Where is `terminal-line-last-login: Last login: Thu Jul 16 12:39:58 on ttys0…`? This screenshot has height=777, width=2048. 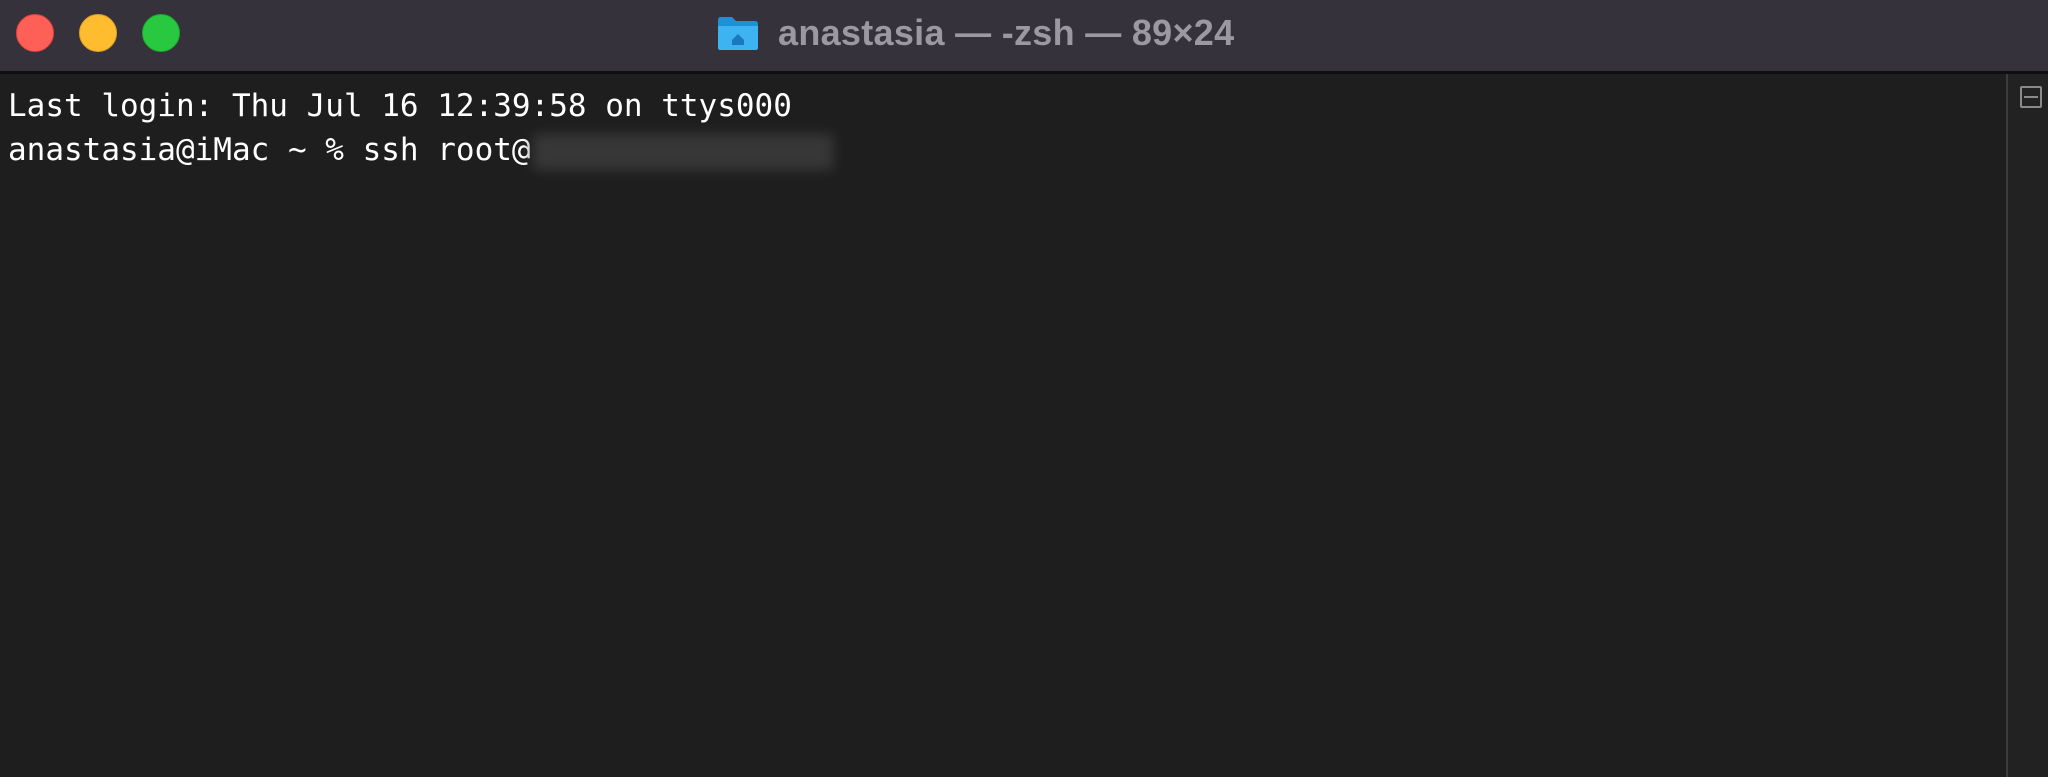
terminal-line-last-login: Last login: Thu Jul 16 12:39:58 on ttys0… is located at coordinates (400, 106).